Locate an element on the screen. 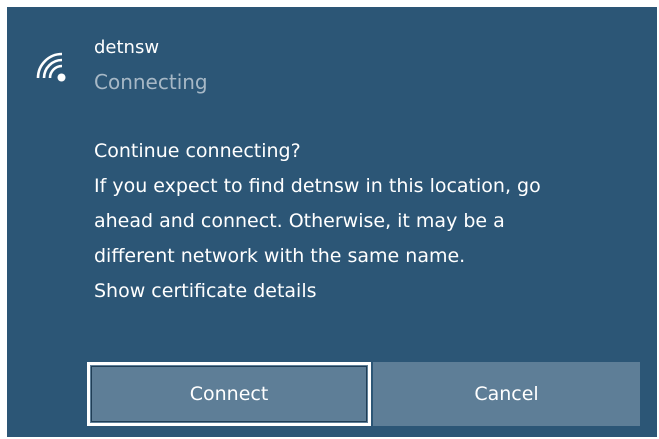 The width and height of the screenshot is (659, 439). network-status: Connecting is located at coordinates (151, 82).